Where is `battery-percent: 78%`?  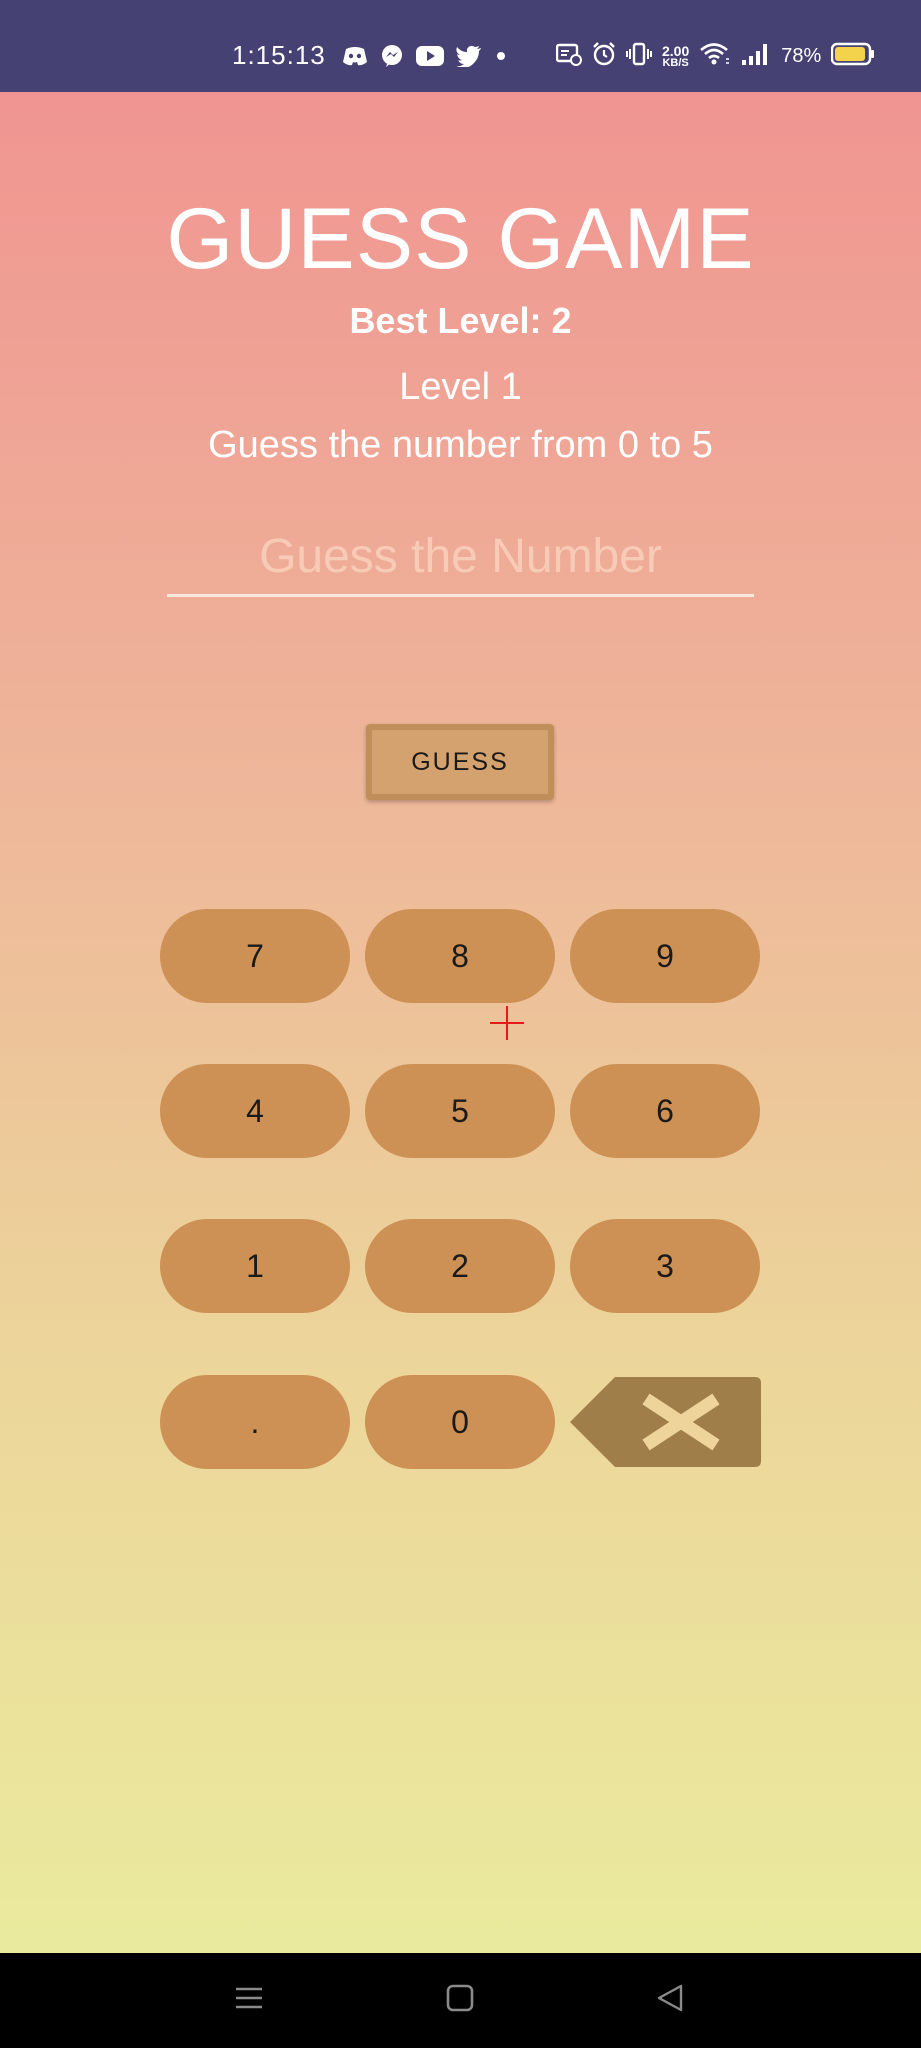
battery-percent: 78% is located at coordinates (801, 56).